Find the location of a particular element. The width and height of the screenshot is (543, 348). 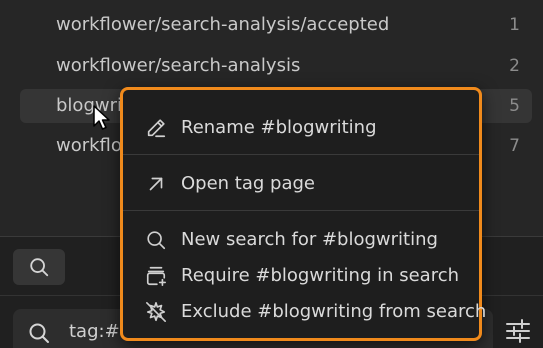

menu-item-label: Exclude #blogwriting from search is located at coordinates (334, 311).